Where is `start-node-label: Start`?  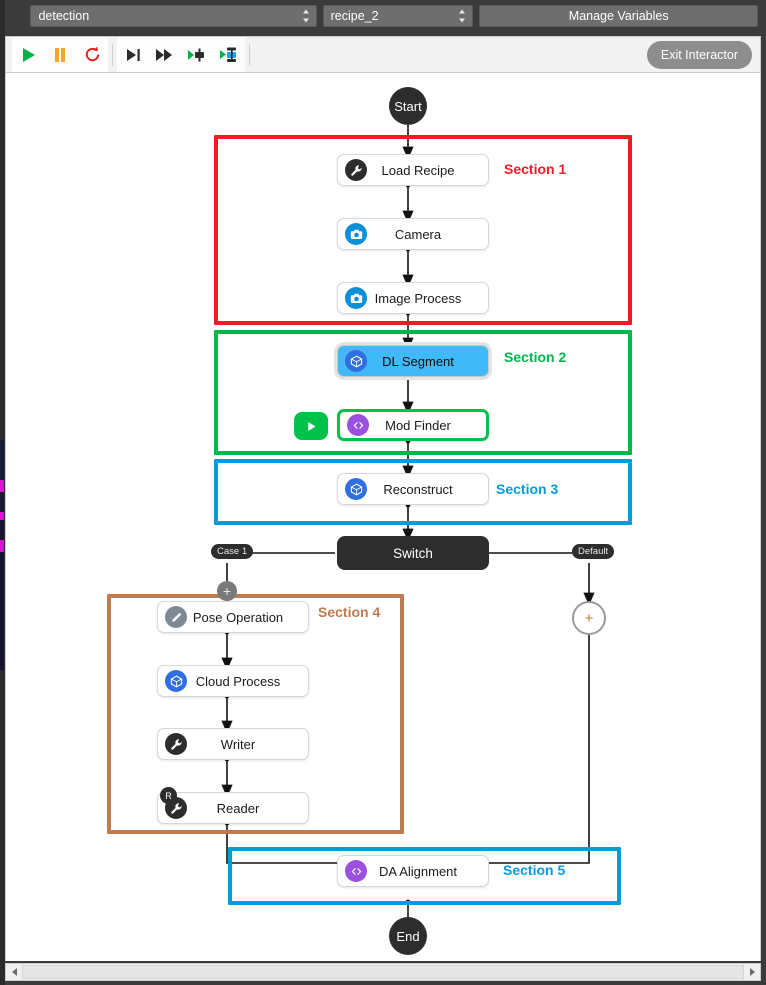 start-node-label: Start is located at coordinates (408, 106).